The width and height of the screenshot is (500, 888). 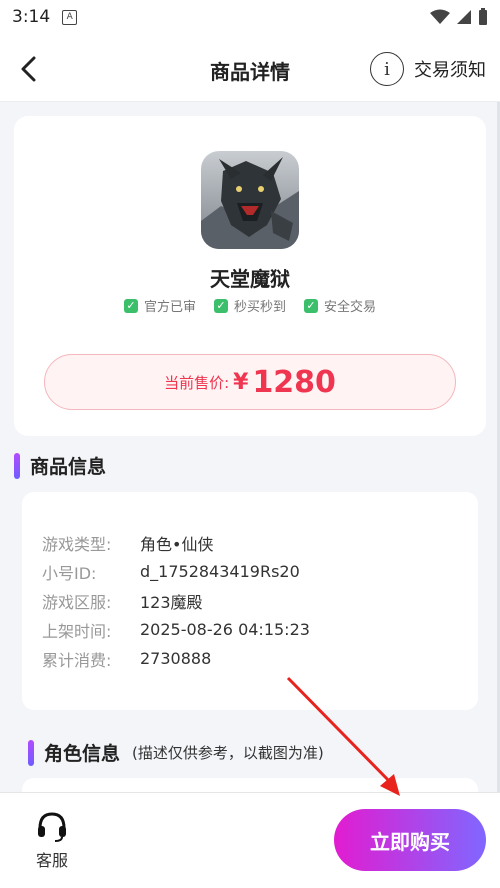 What do you see at coordinates (250, 542) in the screenshot?
I see `info-row-game-type: 游戏类型: 角色•仙侠` at bounding box center [250, 542].